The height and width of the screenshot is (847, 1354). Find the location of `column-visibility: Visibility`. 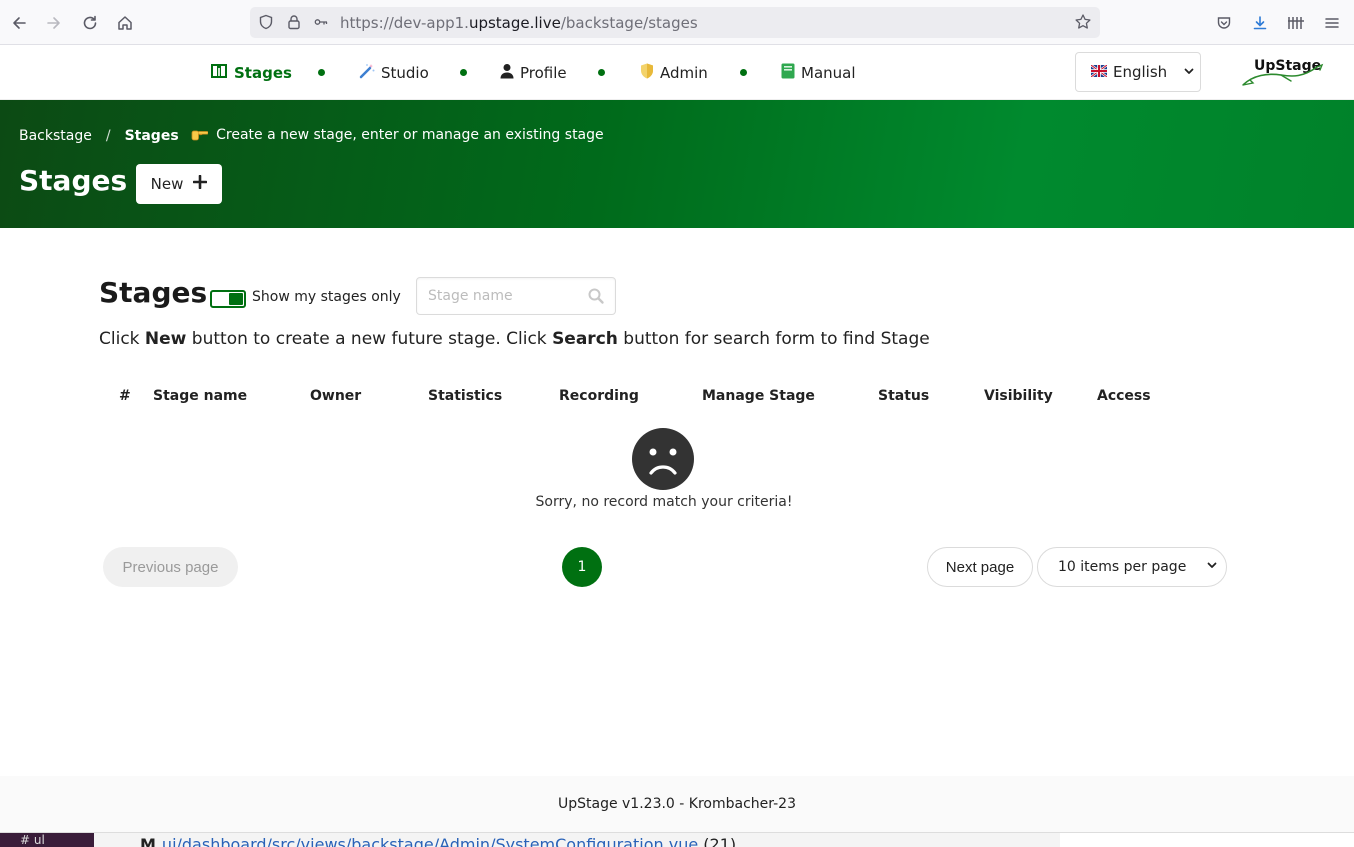

column-visibility: Visibility is located at coordinates (1018, 396).